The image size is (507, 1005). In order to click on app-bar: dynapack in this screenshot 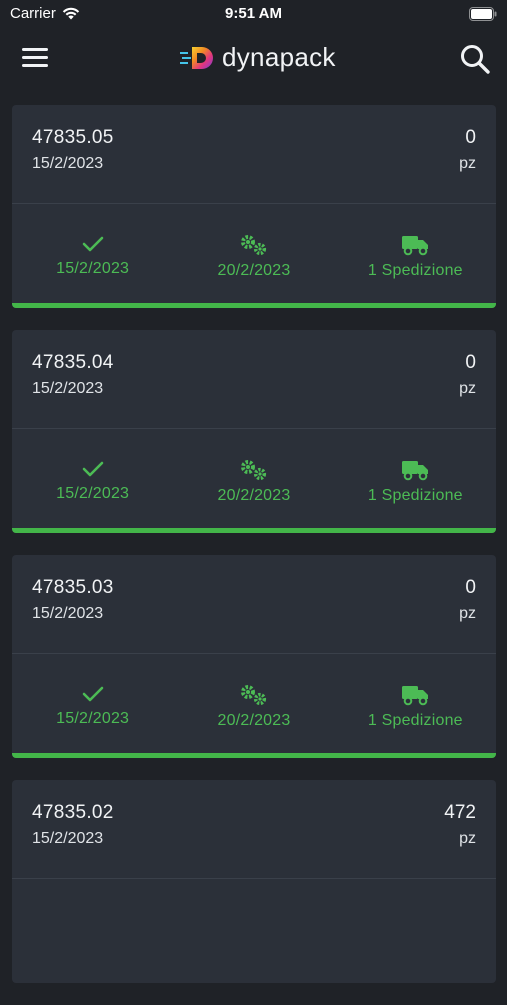, I will do `click(253, 61)`.